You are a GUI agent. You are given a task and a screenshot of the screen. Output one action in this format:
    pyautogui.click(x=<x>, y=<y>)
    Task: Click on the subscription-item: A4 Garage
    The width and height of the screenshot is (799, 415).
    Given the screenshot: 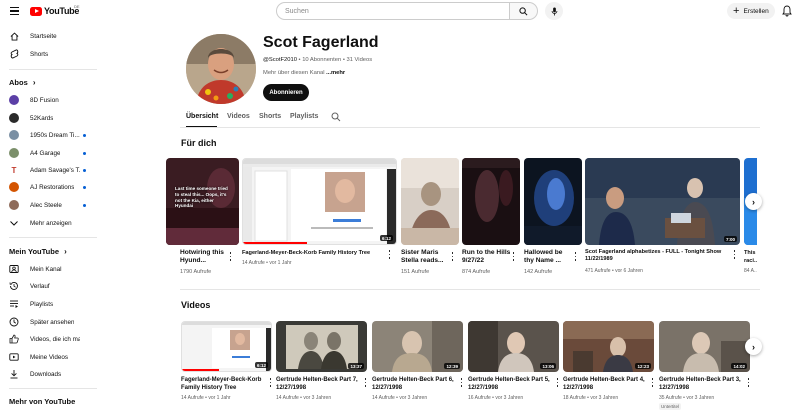 What is the action you would take?
    pyautogui.click(x=50, y=153)
    